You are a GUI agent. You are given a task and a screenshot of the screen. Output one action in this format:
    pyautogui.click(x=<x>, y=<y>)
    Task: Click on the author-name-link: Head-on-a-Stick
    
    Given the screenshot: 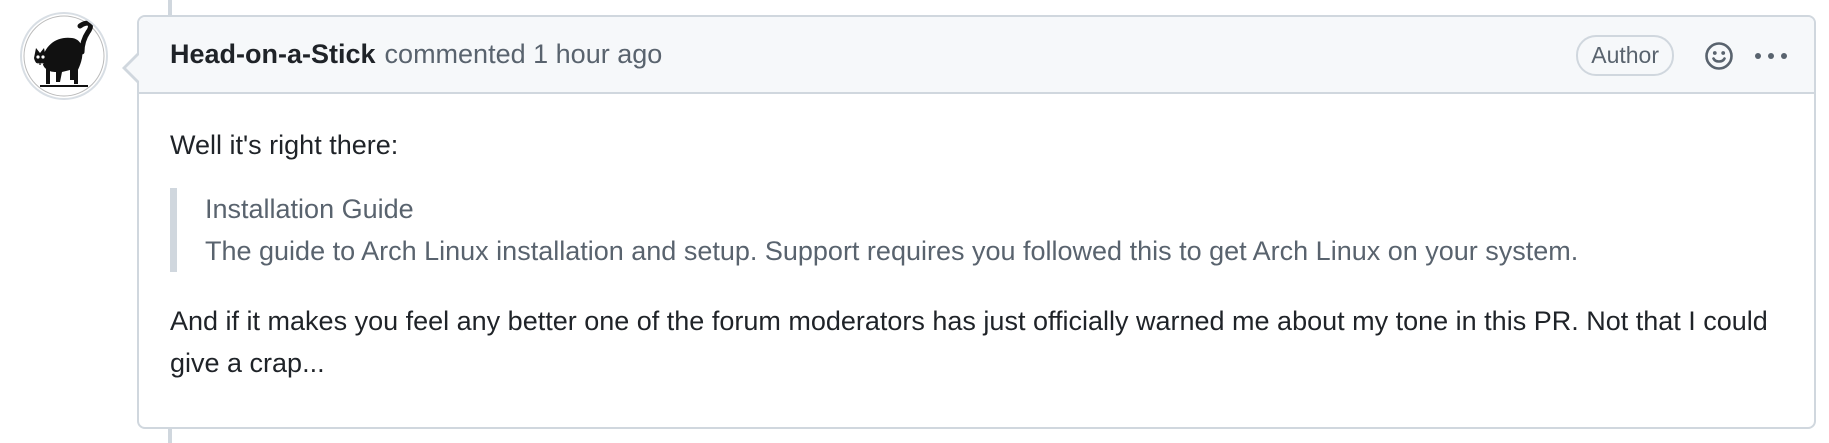 What is the action you would take?
    pyautogui.click(x=273, y=54)
    